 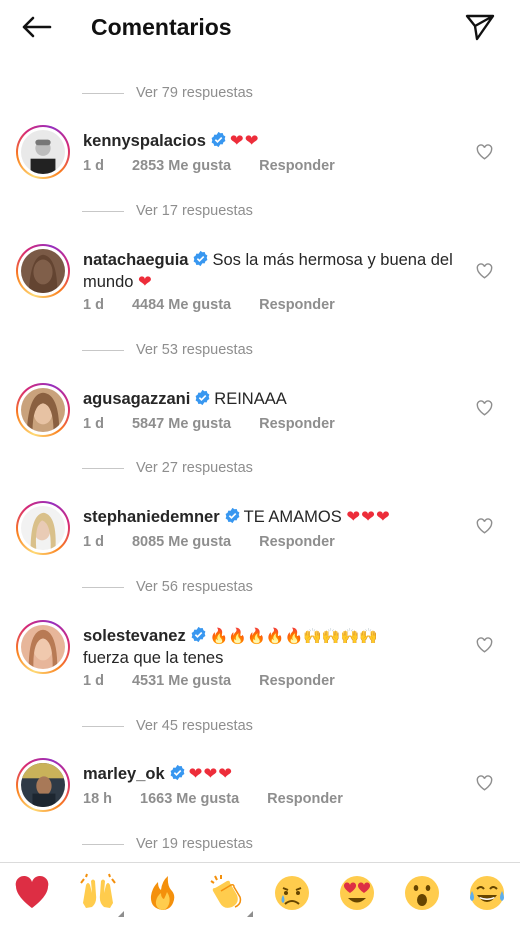 What do you see at coordinates (32, 893) in the screenshot?
I see `red-heart-icon` at bounding box center [32, 893].